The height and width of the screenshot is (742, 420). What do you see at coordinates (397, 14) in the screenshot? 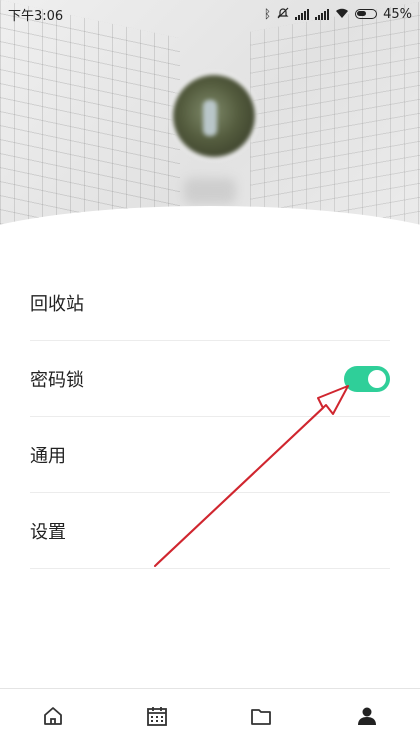
I see `battery-percent: 45%` at bounding box center [397, 14].